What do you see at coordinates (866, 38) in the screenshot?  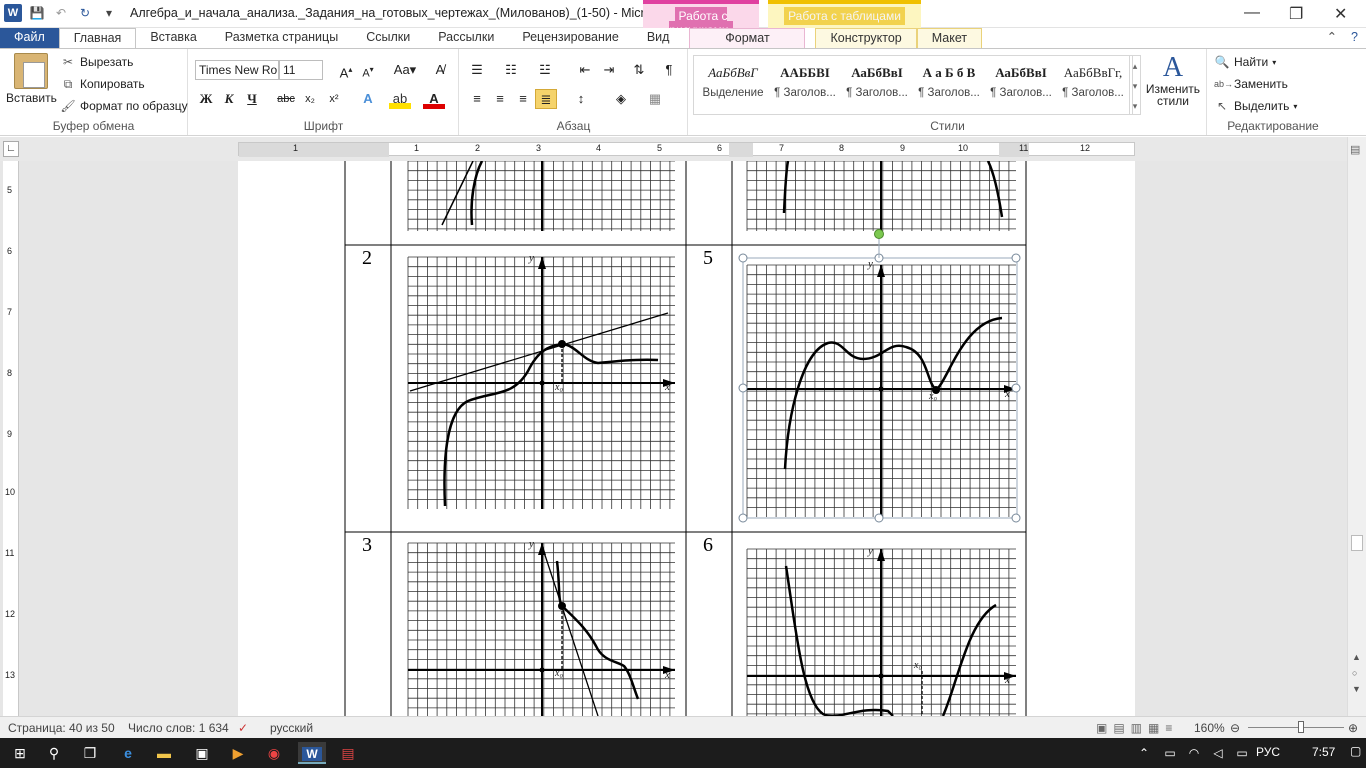 I see `tab-design: Конструктор` at bounding box center [866, 38].